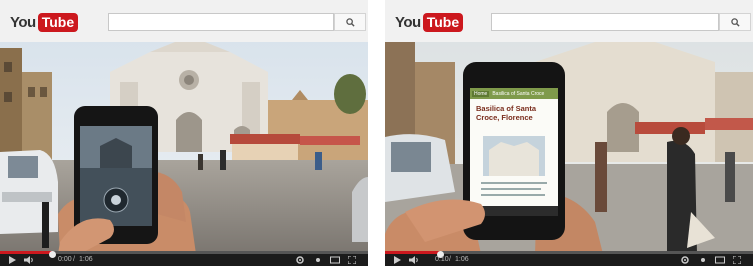  Describe the element at coordinates (506, 113) in the screenshot. I see `phone-article-title: Basilica of Santa Croce, Florence` at that location.